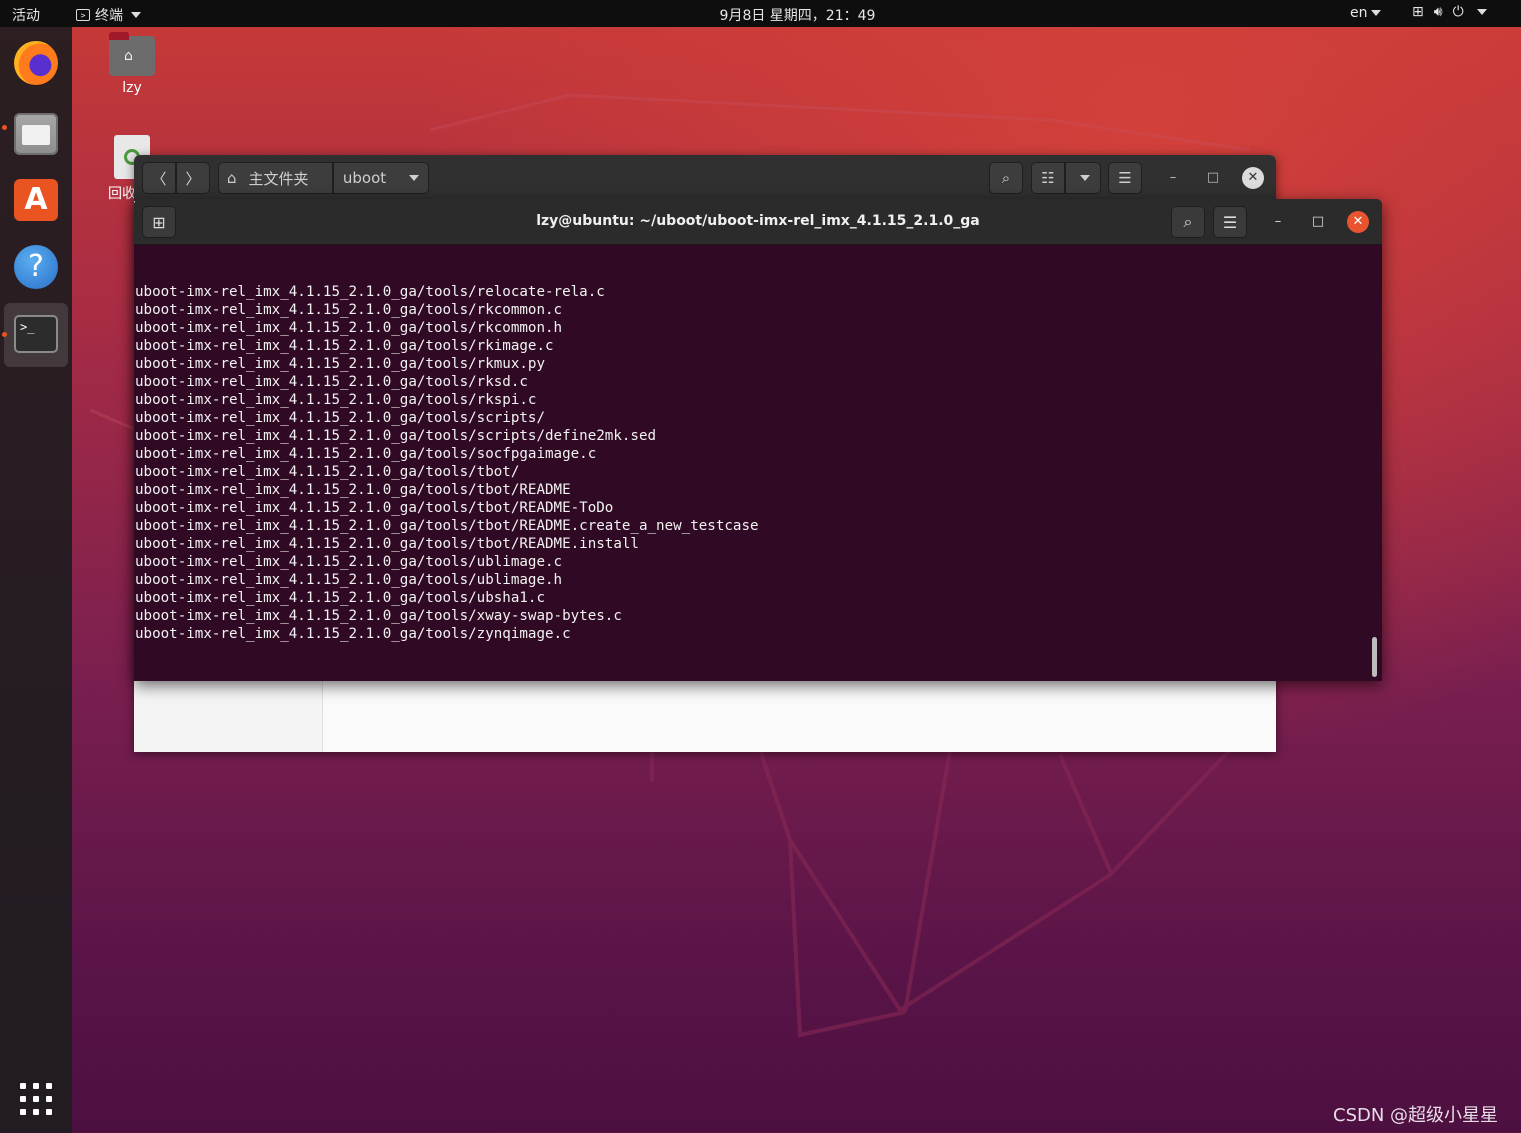 The image size is (1521, 1133). What do you see at coordinates (1438, 12) in the screenshot?
I see `volume-icon: 🔊︎` at bounding box center [1438, 12].